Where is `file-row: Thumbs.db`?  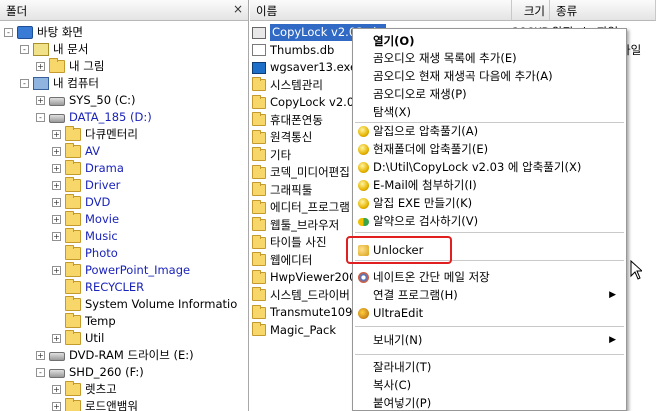 file-row: Thumbs.db is located at coordinates (293, 50).